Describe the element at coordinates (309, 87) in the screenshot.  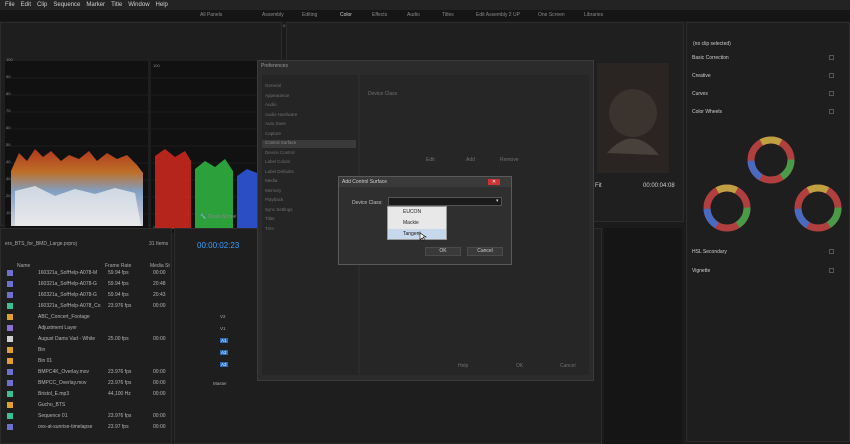
I see `prefs-menu-item: General` at that location.